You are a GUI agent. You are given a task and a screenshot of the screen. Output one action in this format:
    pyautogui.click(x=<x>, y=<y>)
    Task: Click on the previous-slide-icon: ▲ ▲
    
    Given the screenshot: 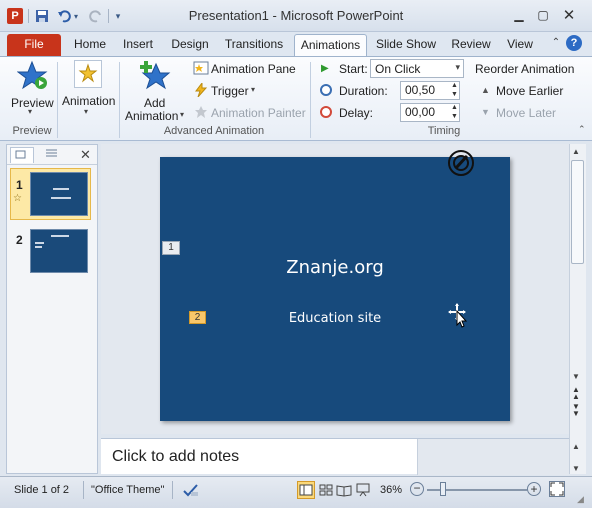 What is the action you would take?
    pyautogui.click(x=576, y=393)
    